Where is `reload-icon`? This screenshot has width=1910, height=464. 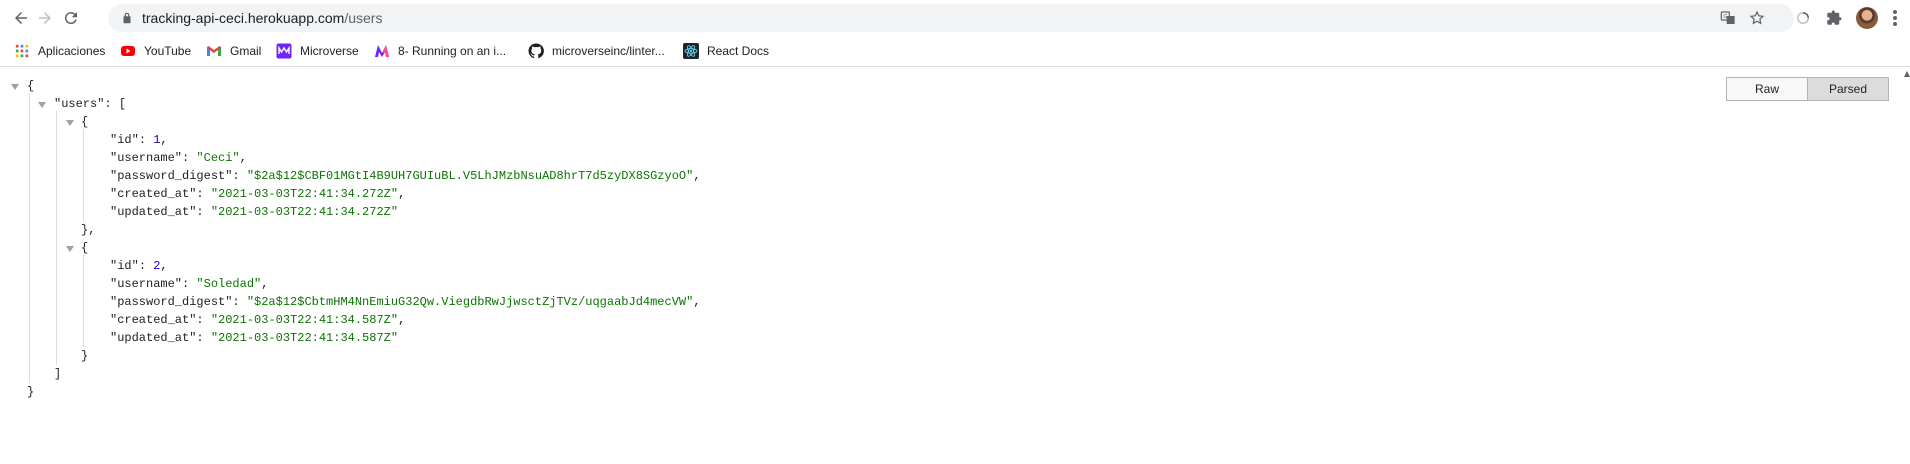
reload-icon is located at coordinates (70, 18).